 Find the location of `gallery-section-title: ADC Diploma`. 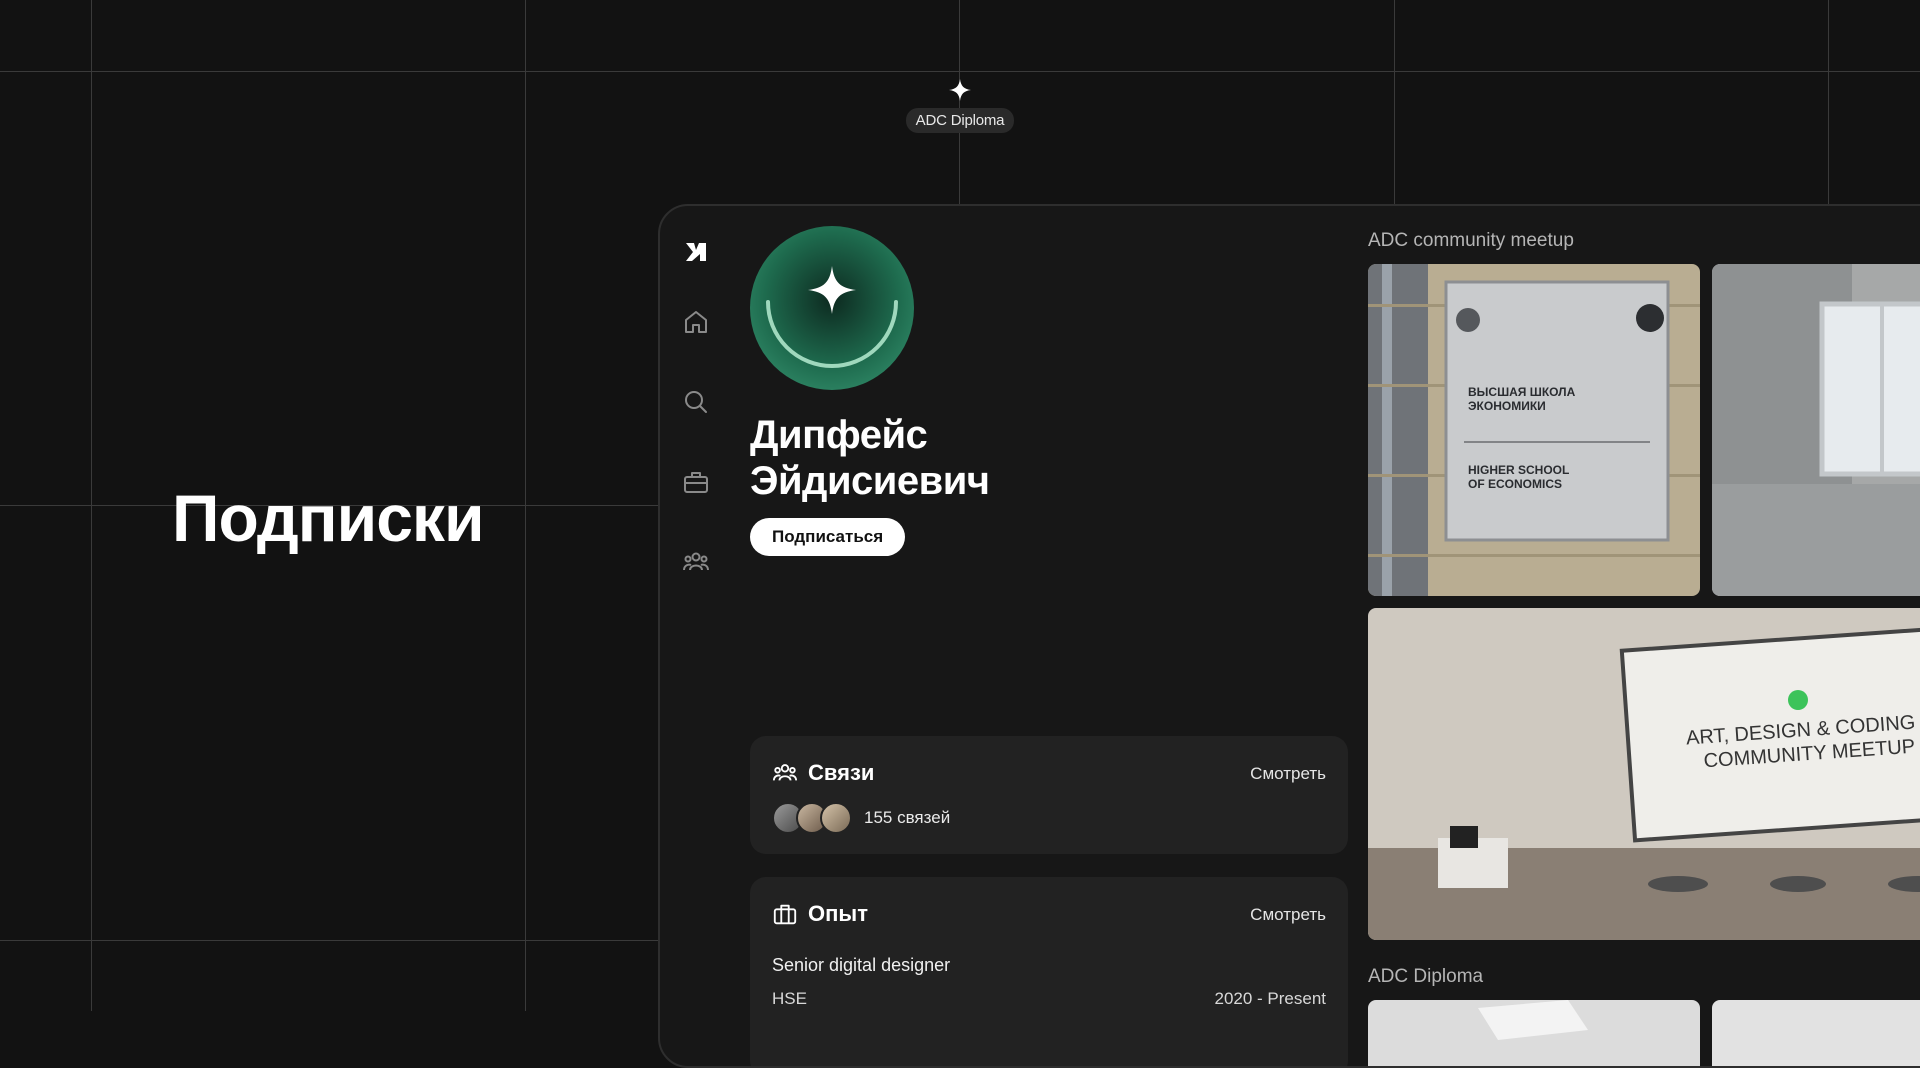

gallery-section-title: ADC Diploma is located at coordinates (1426, 976).